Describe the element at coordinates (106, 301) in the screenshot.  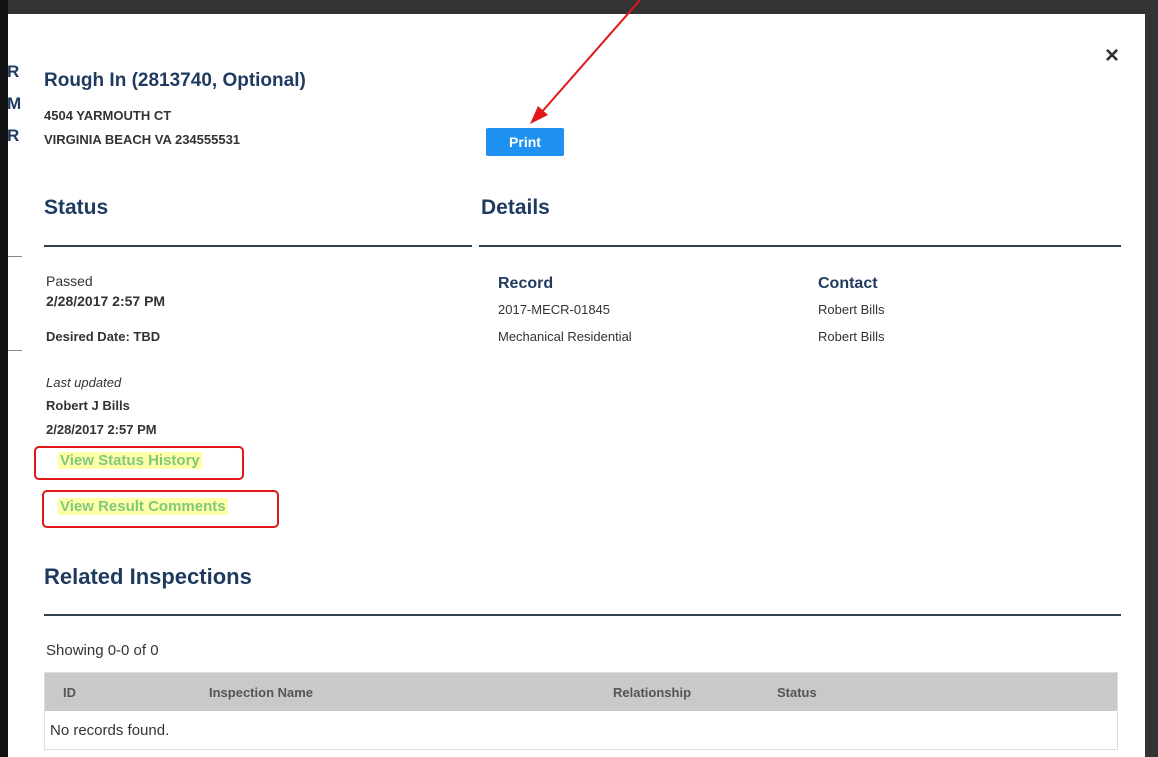
I see `status-datetime: 2/28/2017 2:57 PM` at that location.